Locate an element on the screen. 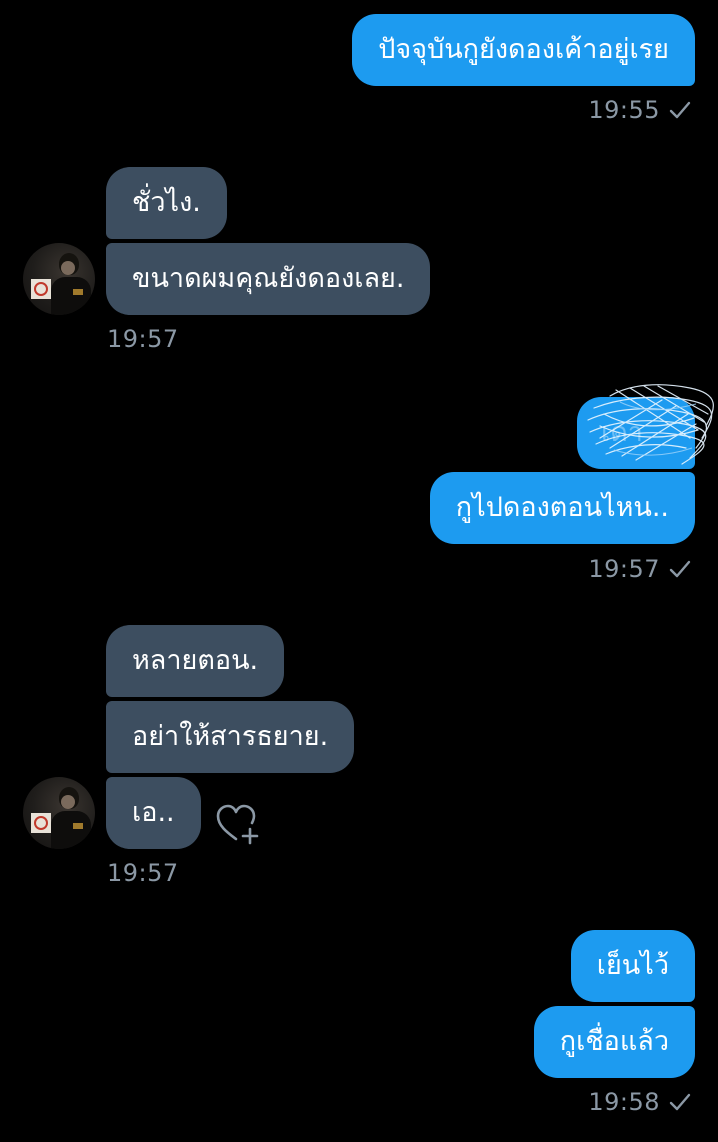 Image resolution: width=718 pixels, height=1142 pixels. outgoing-message: กูไปดองตอนไหน.. is located at coordinates (562, 508).